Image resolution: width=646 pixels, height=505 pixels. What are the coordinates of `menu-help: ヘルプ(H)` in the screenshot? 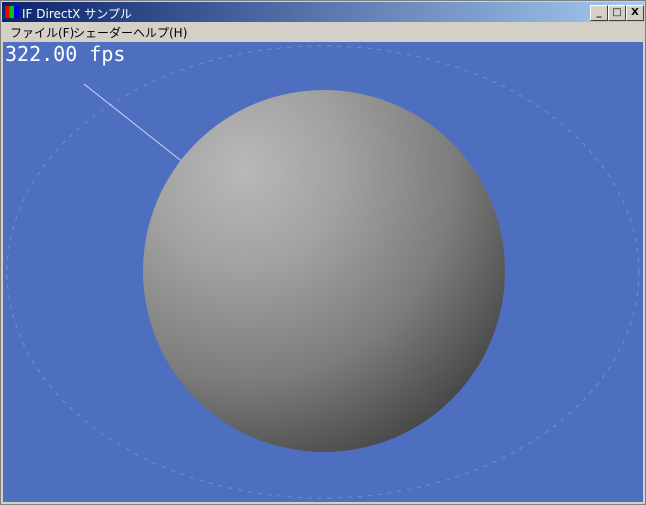 It's located at (160, 32).